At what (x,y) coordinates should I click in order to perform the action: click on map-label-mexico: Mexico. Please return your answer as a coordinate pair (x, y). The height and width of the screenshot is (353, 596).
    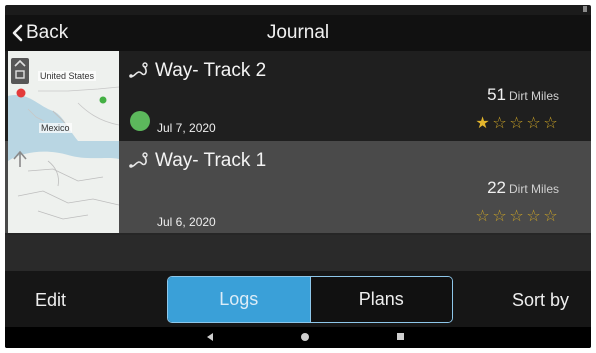
    Looking at the image, I should click on (55, 128).